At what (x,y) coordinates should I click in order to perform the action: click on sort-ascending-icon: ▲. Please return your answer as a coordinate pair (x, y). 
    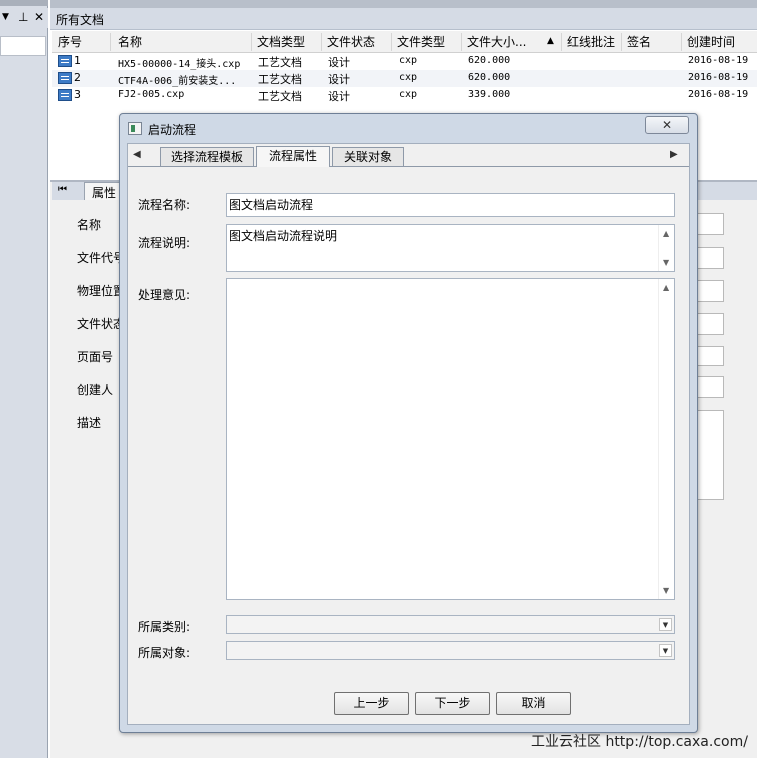
    Looking at the image, I should click on (550, 41).